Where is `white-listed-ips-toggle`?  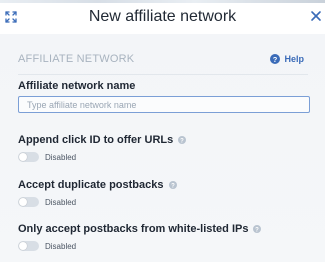
white-listed-ips-toggle is located at coordinates (28, 246).